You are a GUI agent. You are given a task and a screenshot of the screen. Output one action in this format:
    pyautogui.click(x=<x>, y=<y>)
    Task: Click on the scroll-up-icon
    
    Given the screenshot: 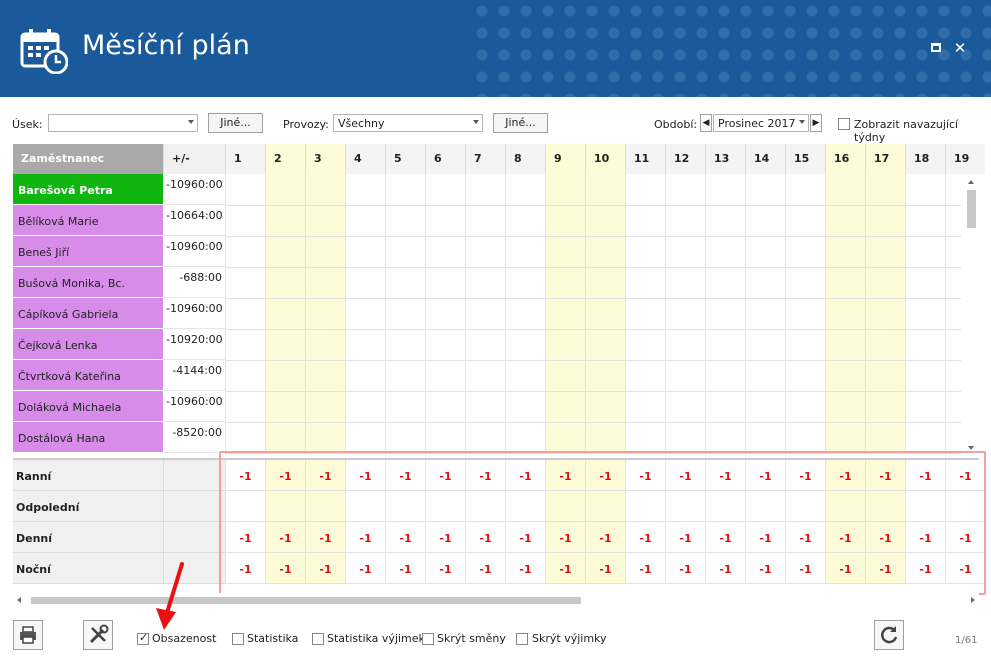 What is the action you would take?
    pyautogui.click(x=971, y=182)
    